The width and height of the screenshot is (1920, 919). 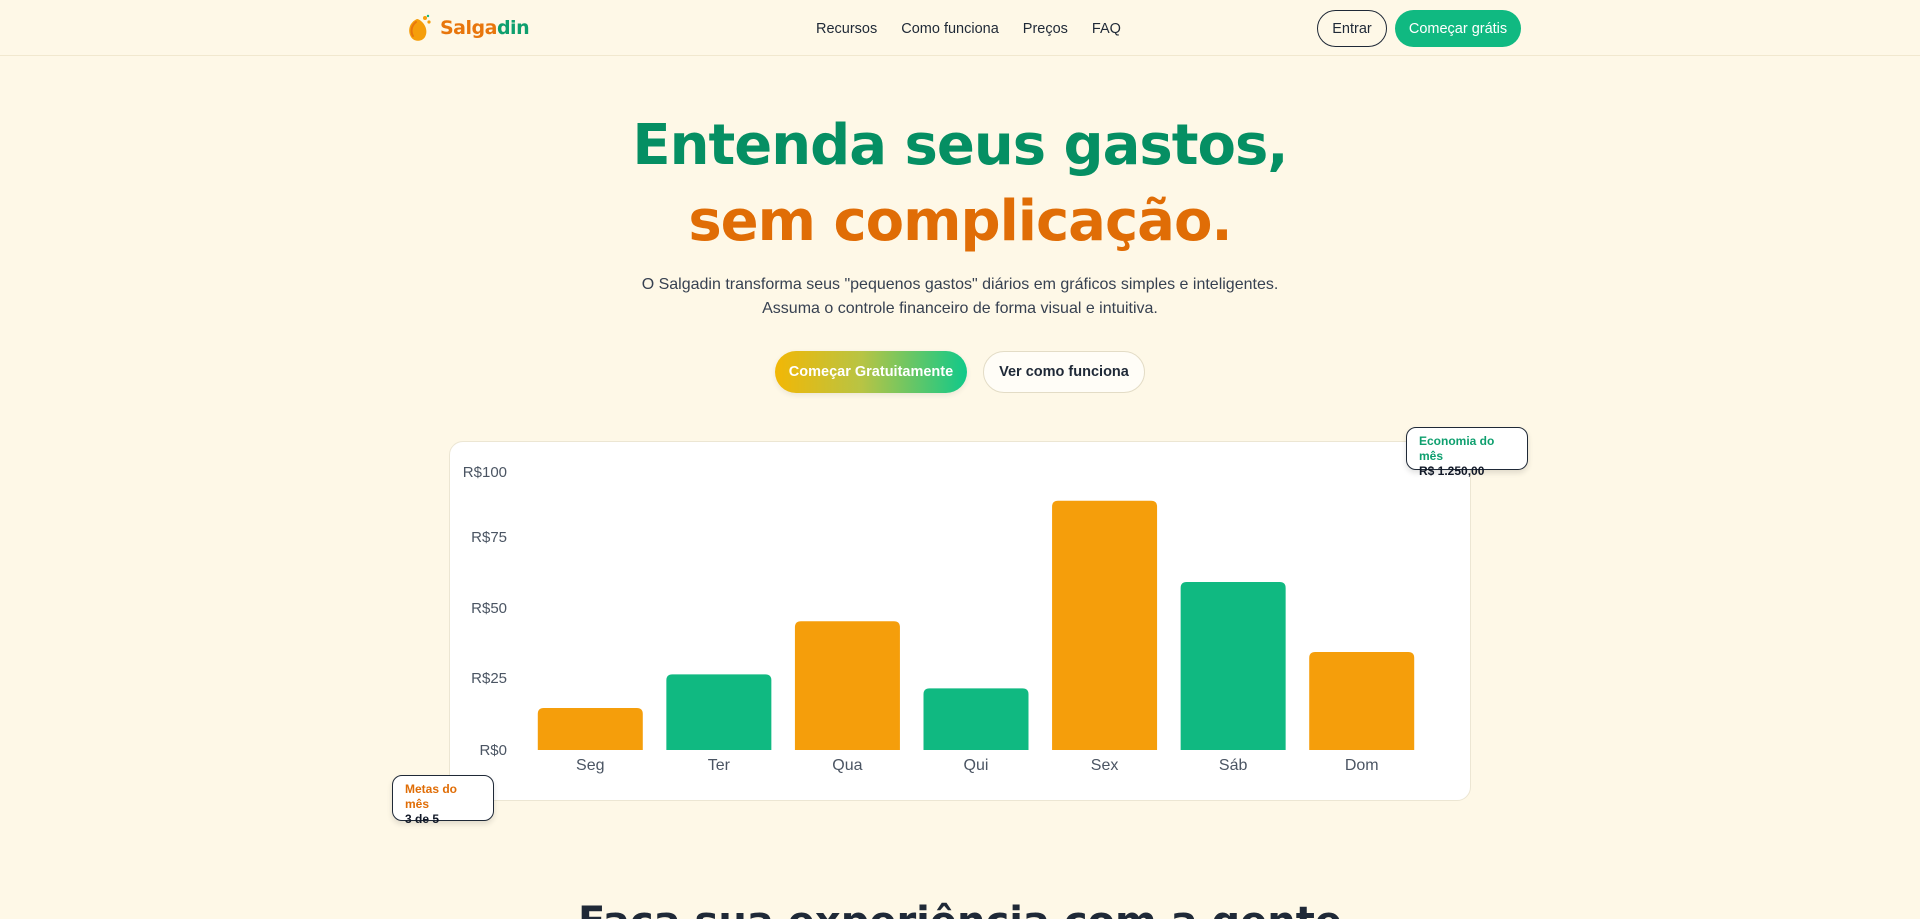 I want to click on bar-sáb, so click(x=1233, y=666).